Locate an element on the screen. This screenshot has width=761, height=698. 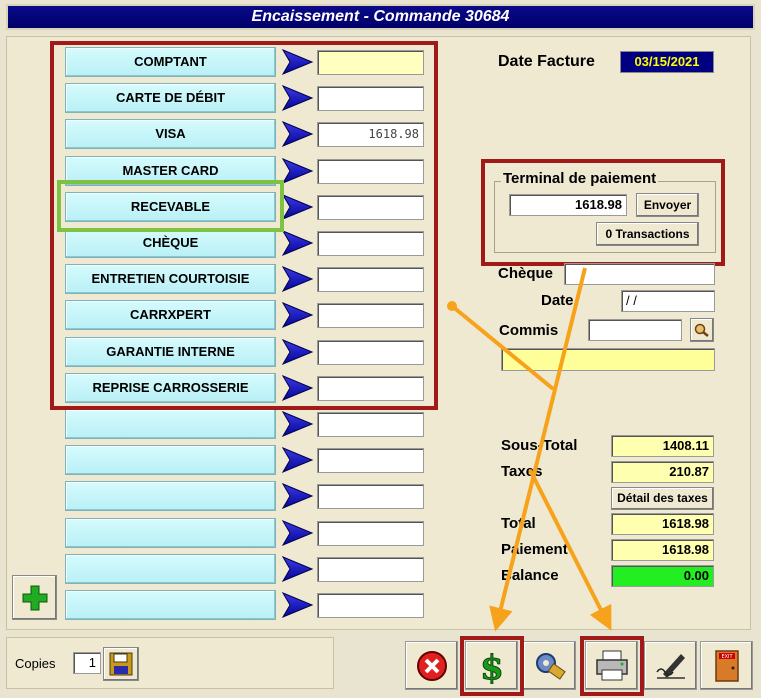
title-bar: Encaissement - Commande 30684 is located at coordinates (380, 16).